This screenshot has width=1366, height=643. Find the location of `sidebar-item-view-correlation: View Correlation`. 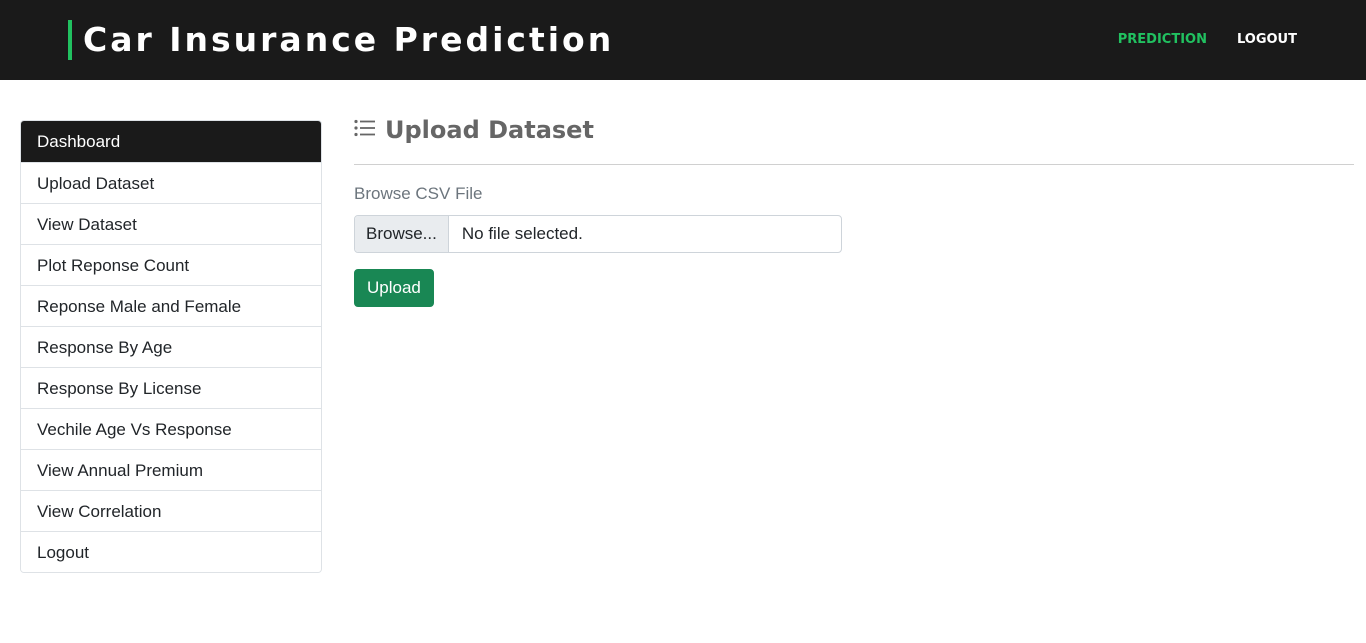

sidebar-item-view-correlation: View Correlation is located at coordinates (171, 510).